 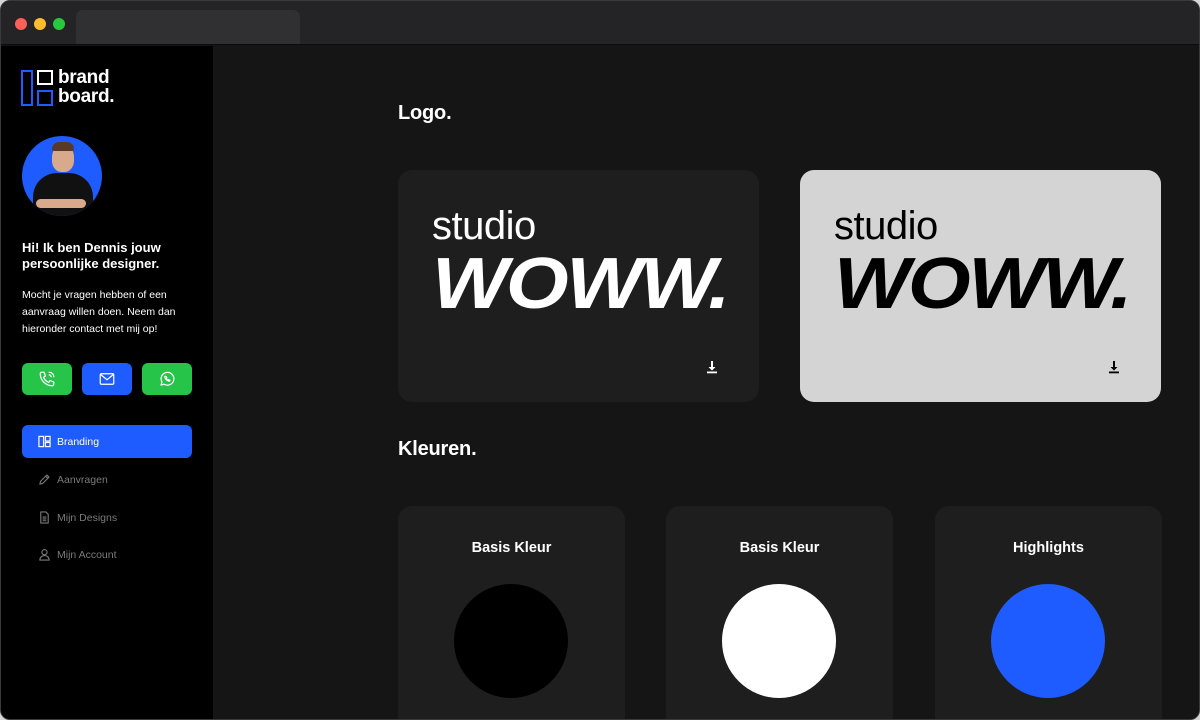 I want to click on nav-item-branding: Branding, so click(x=107, y=441).